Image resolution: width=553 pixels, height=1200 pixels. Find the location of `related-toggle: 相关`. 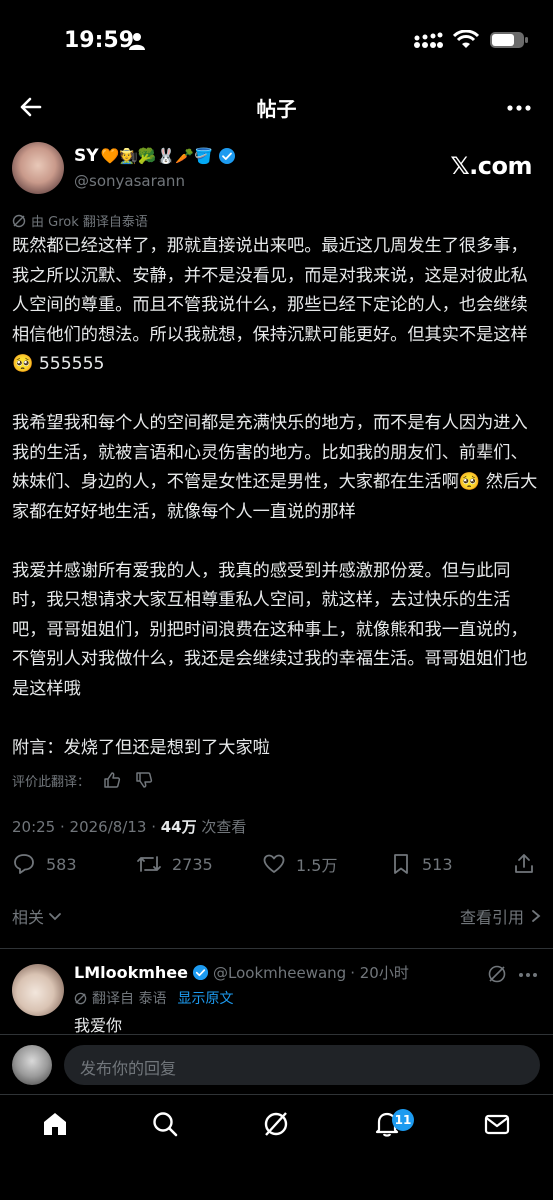

related-toggle: 相关 is located at coordinates (37, 916).